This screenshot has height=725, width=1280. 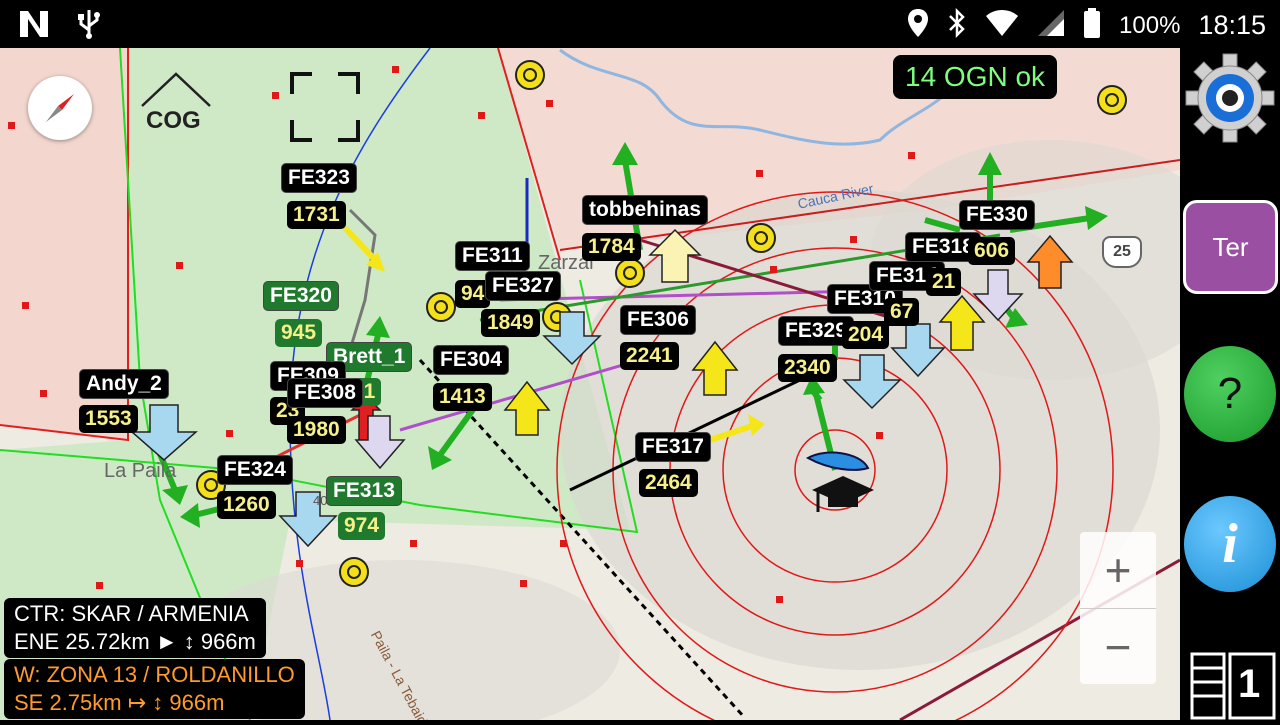 I want to click on aircraft-altitude: 606, so click(x=992, y=251).